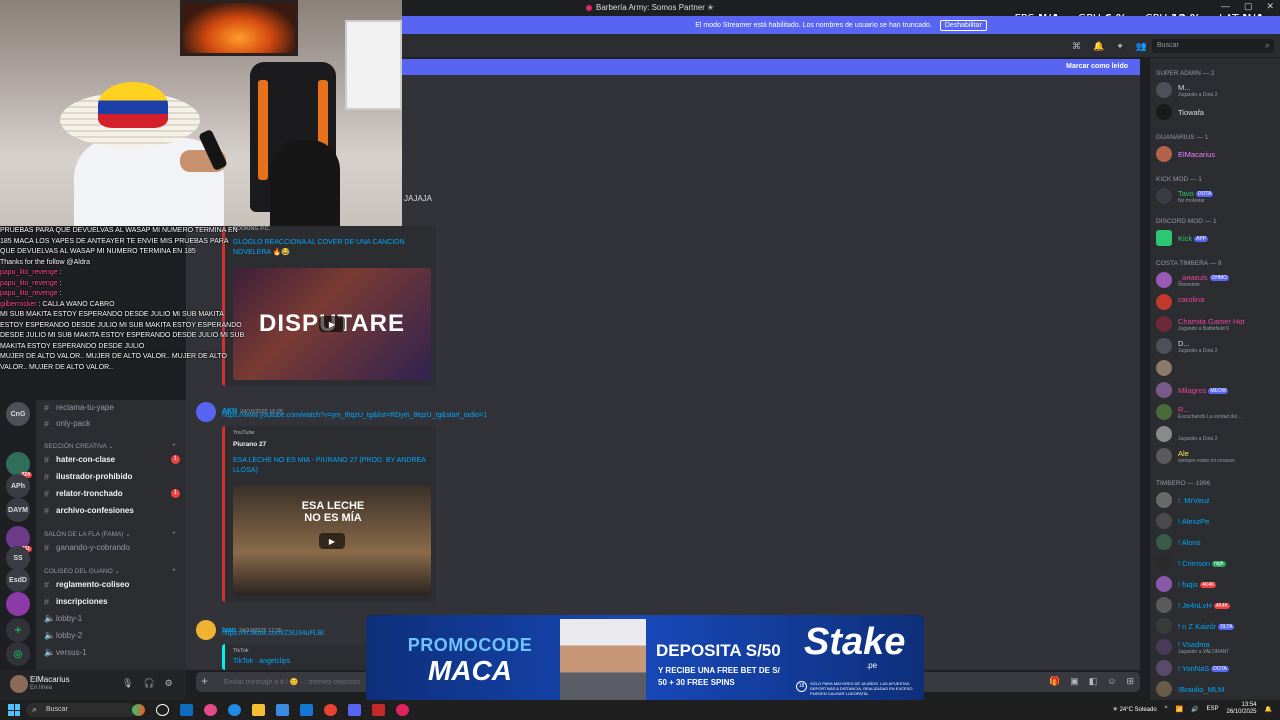  What do you see at coordinates (1218, 154) in the screenshot?
I see `member-item: ElMacarius` at bounding box center [1218, 154].